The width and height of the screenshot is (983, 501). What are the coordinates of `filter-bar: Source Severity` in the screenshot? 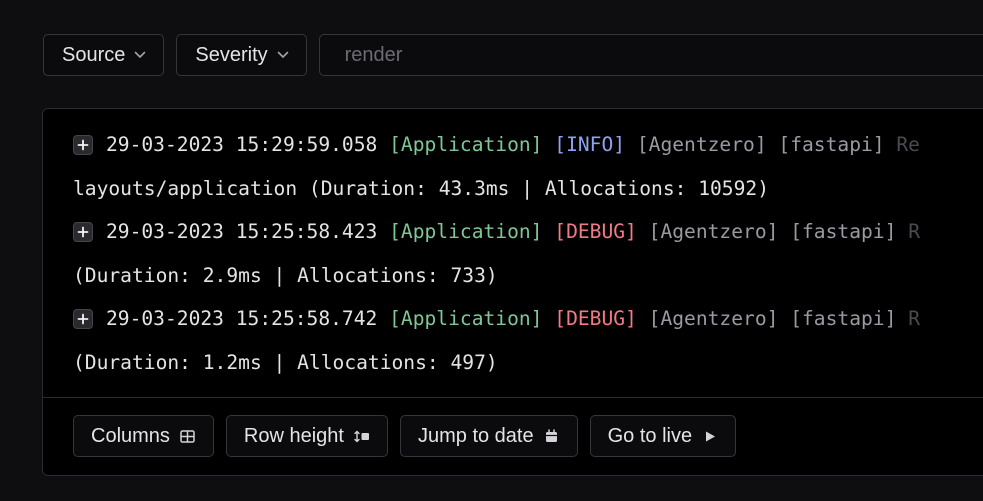 It's located at (513, 56).